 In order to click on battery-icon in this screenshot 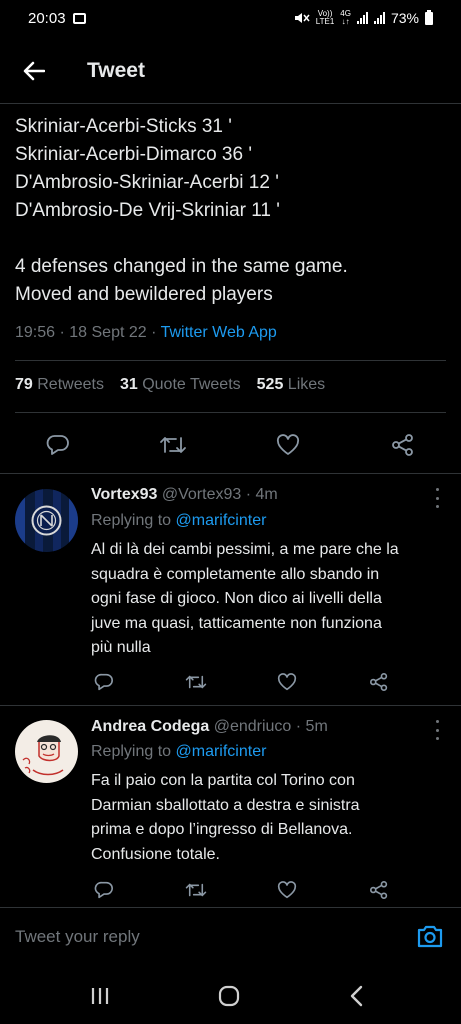, I will do `click(429, 17)`.